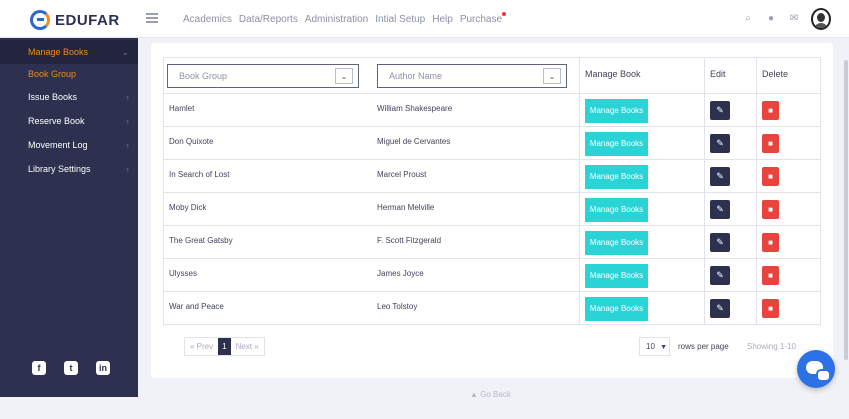  I want to click on author-name-select: Author Name ⌄, so click(472, 76).